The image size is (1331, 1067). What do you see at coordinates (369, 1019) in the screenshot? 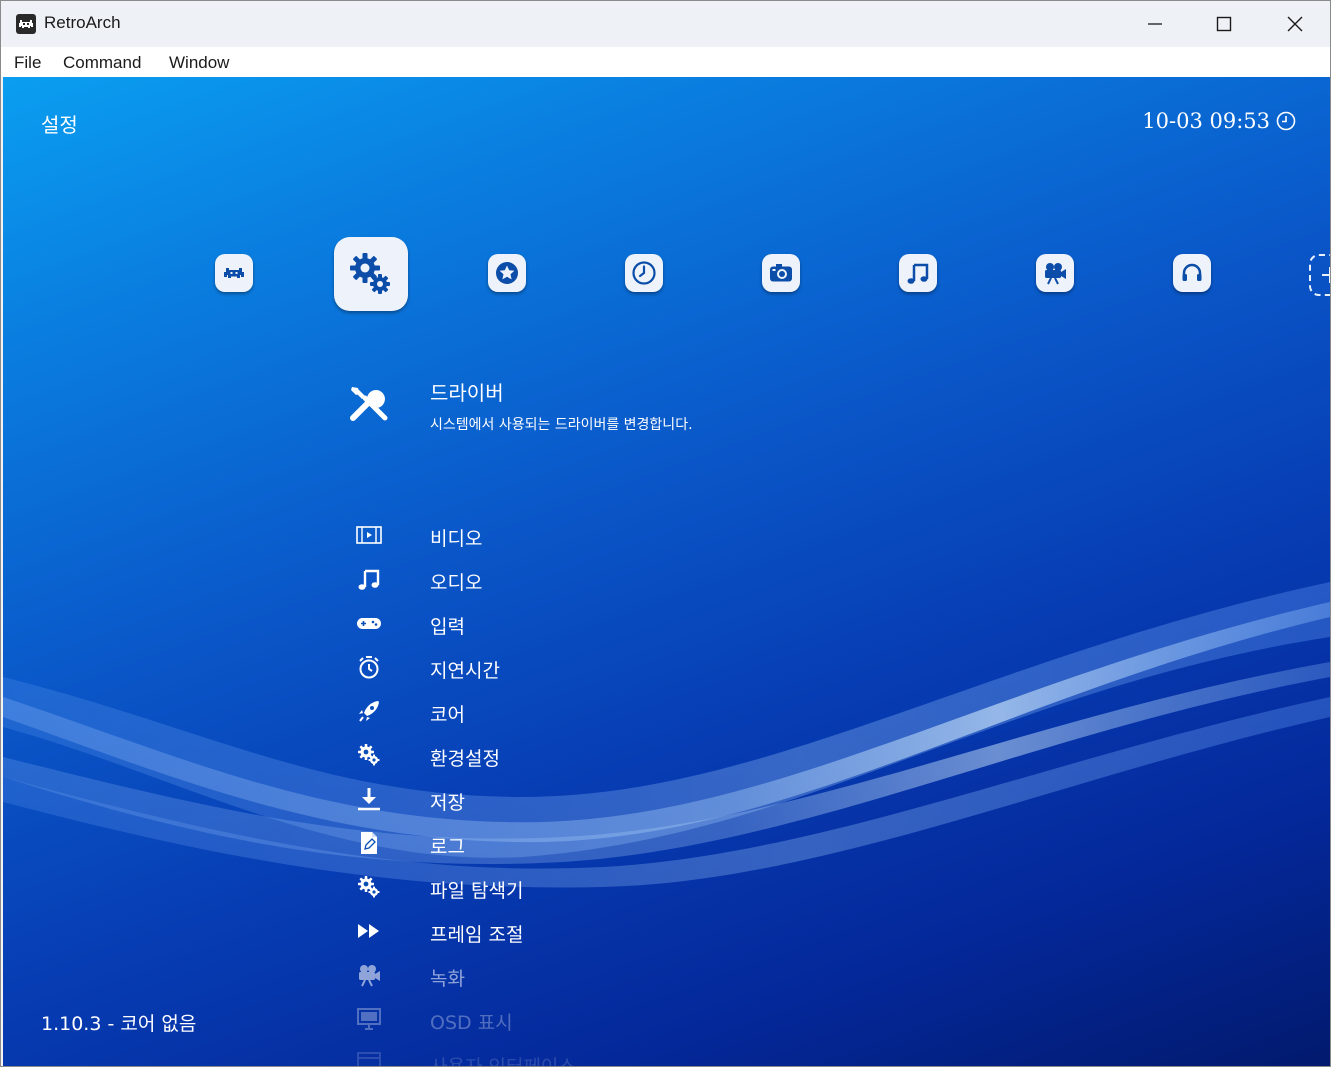
I see `monitor-icon` at bounding box center [369, 1019].